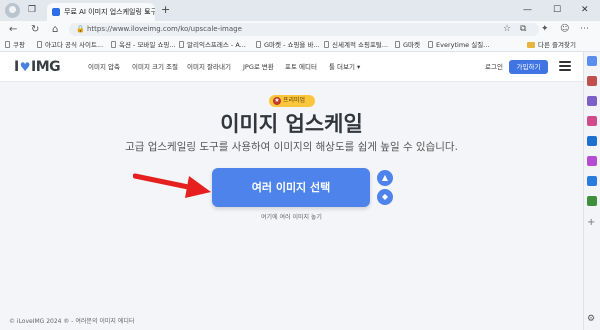 The image size is (600, 330). What do you see at coordinates (591, 319) in the screenshot?
I see `settings-icon: ⚙` at bounding box center [591, 319].